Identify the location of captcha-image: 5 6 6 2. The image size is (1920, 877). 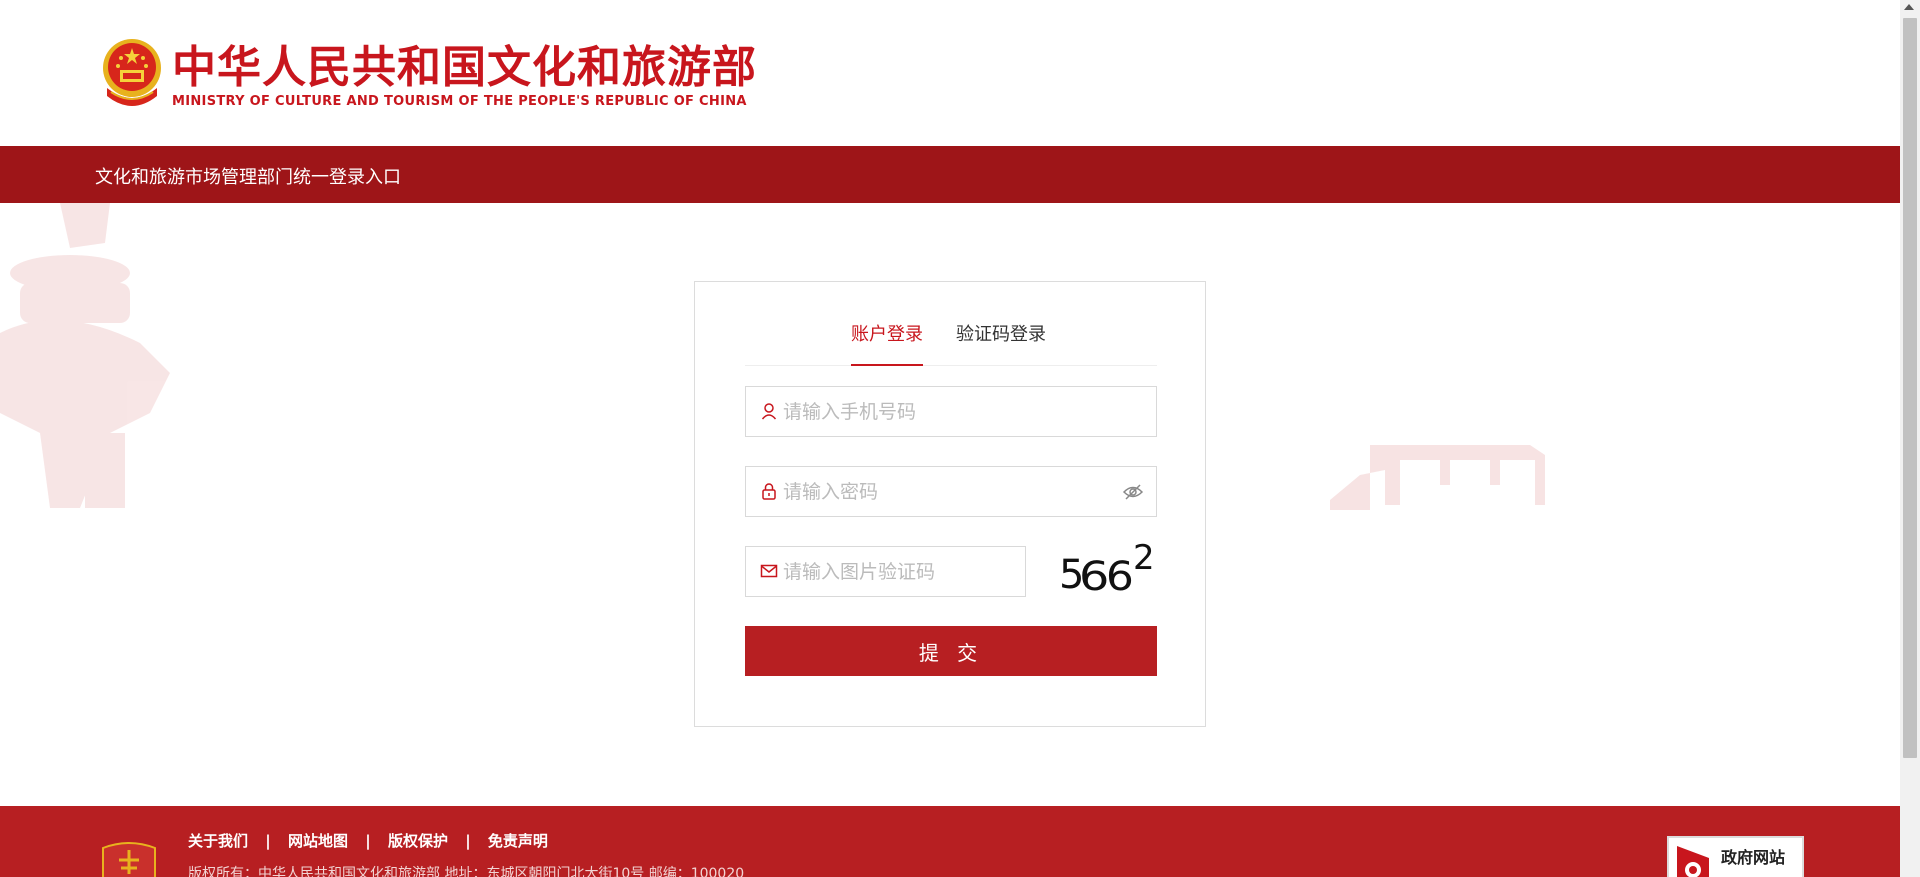
(1109, 569).